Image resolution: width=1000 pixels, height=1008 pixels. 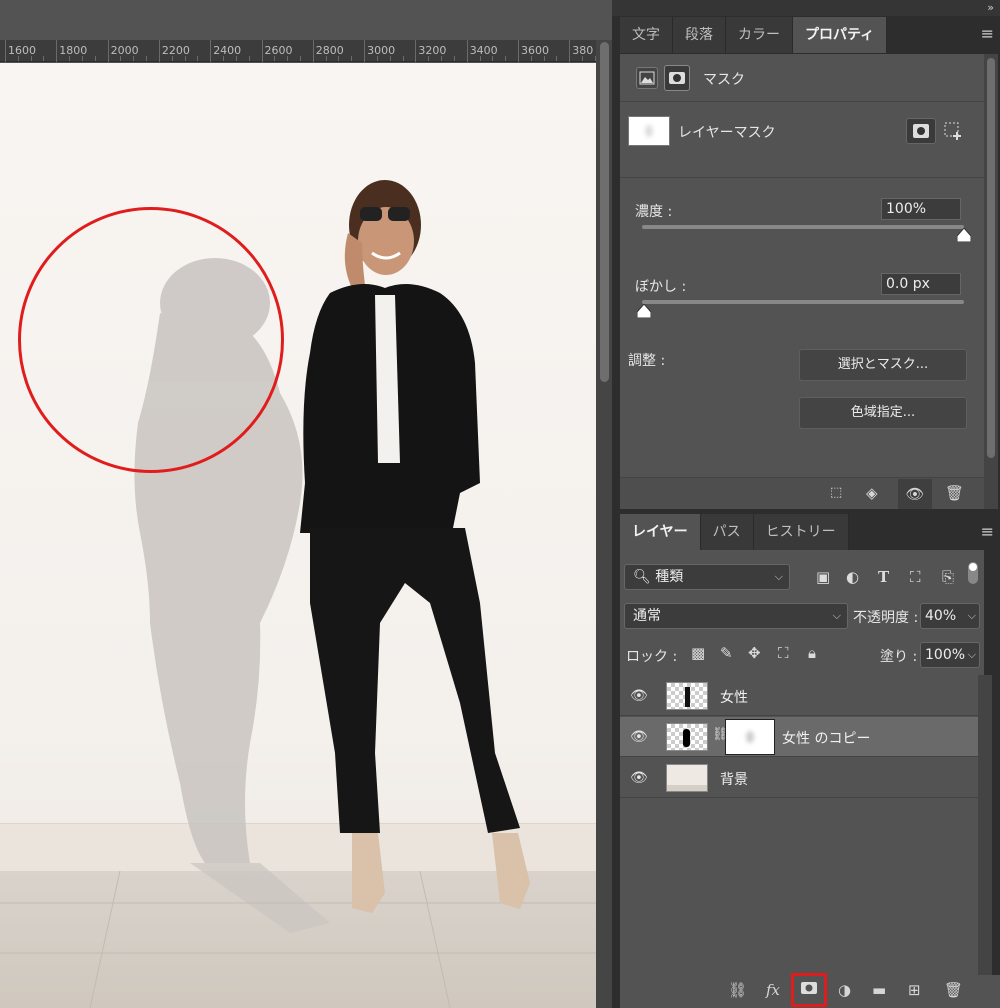 I want to click on layer-mask-label: レイヤーマスク, so click(x=727, y=133).